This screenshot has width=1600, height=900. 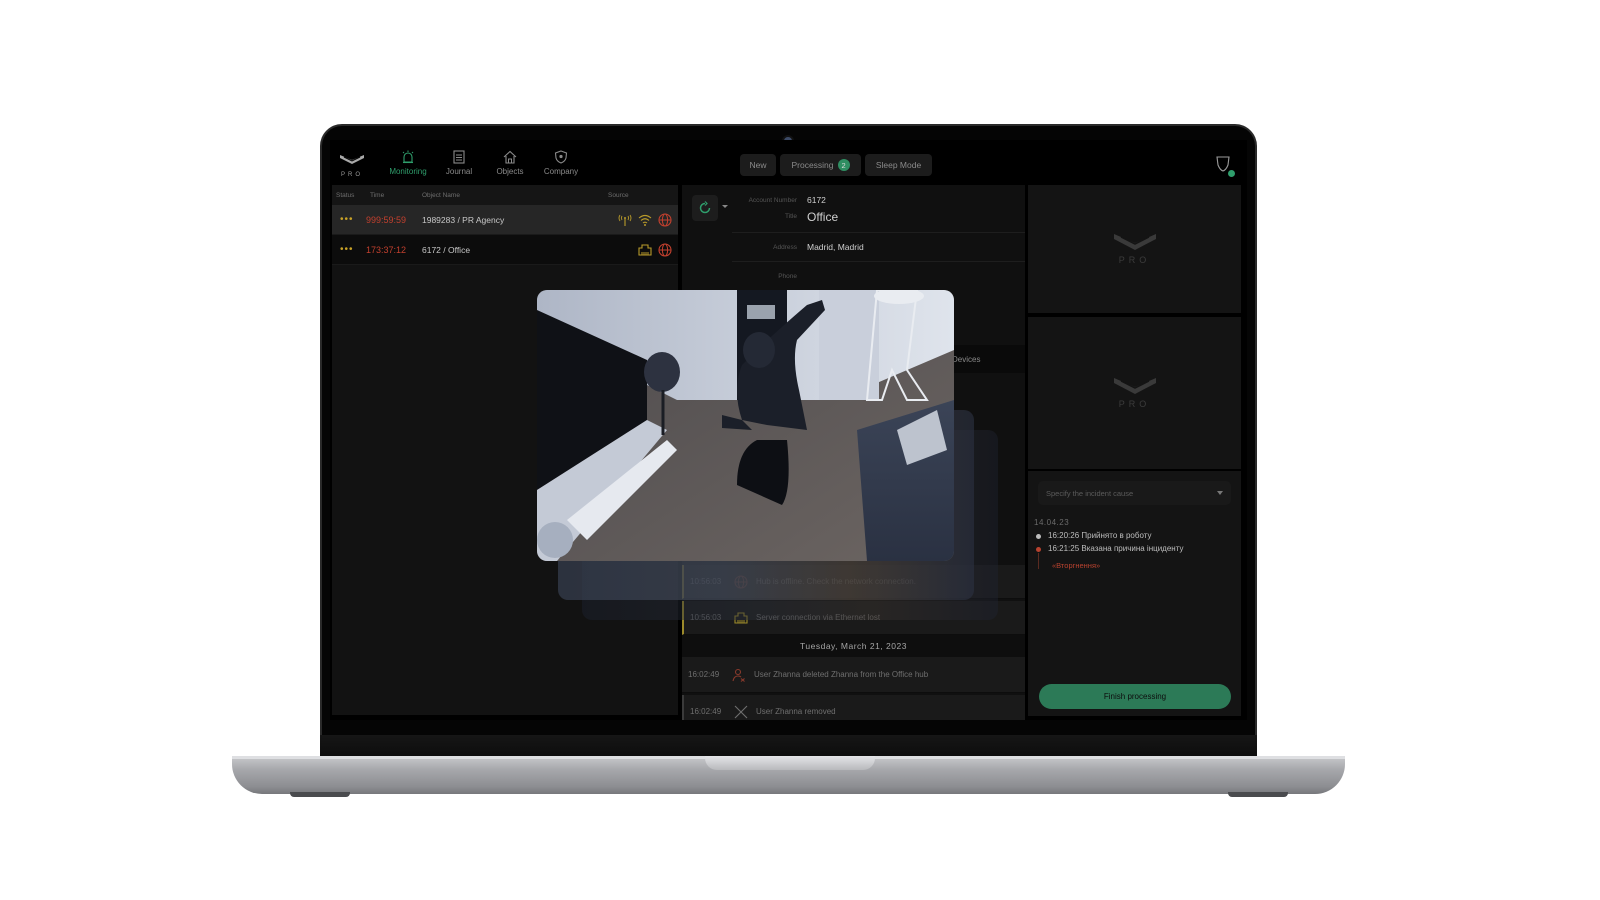 I want to click on tab-new: New, so click(x=758, y=165).